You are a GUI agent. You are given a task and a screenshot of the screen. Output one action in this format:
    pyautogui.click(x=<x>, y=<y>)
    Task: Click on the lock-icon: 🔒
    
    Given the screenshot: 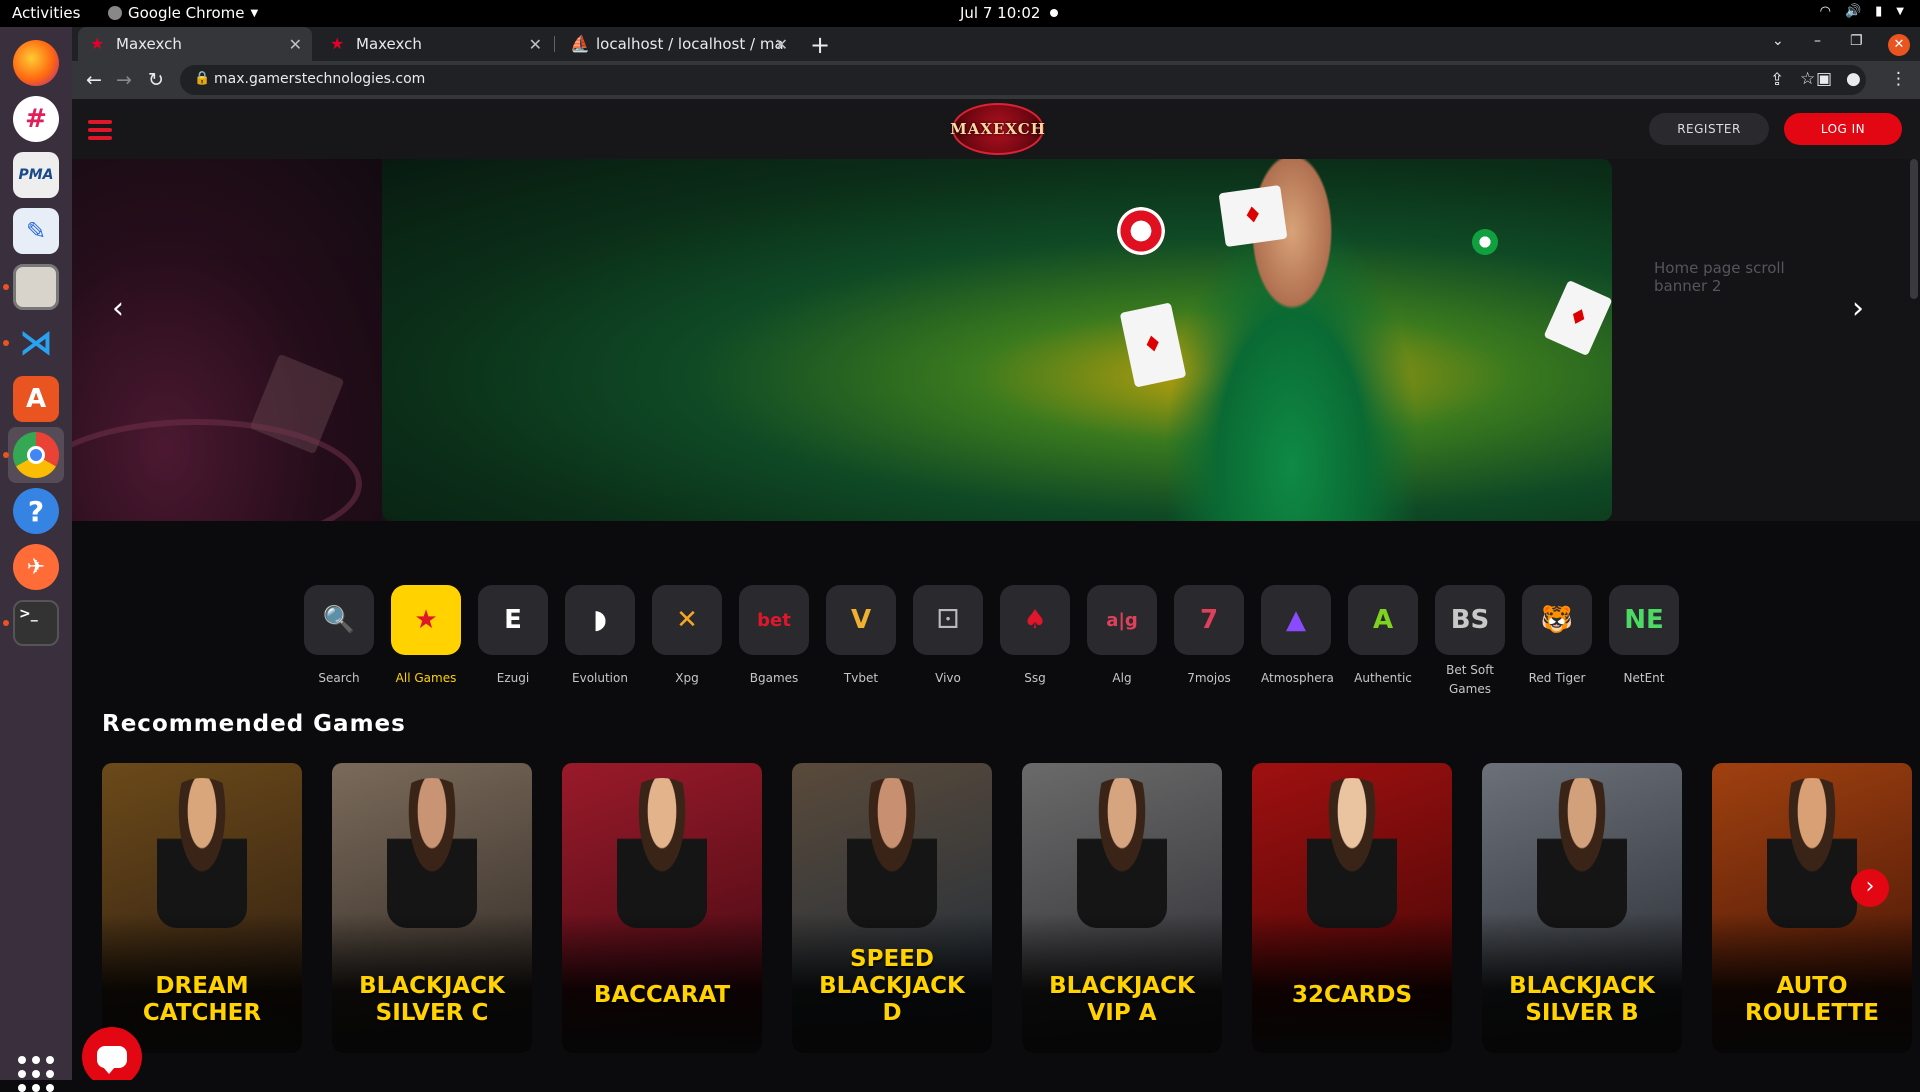 What is the action you would take?
    pyautogui.click(x=202, y=78)
    